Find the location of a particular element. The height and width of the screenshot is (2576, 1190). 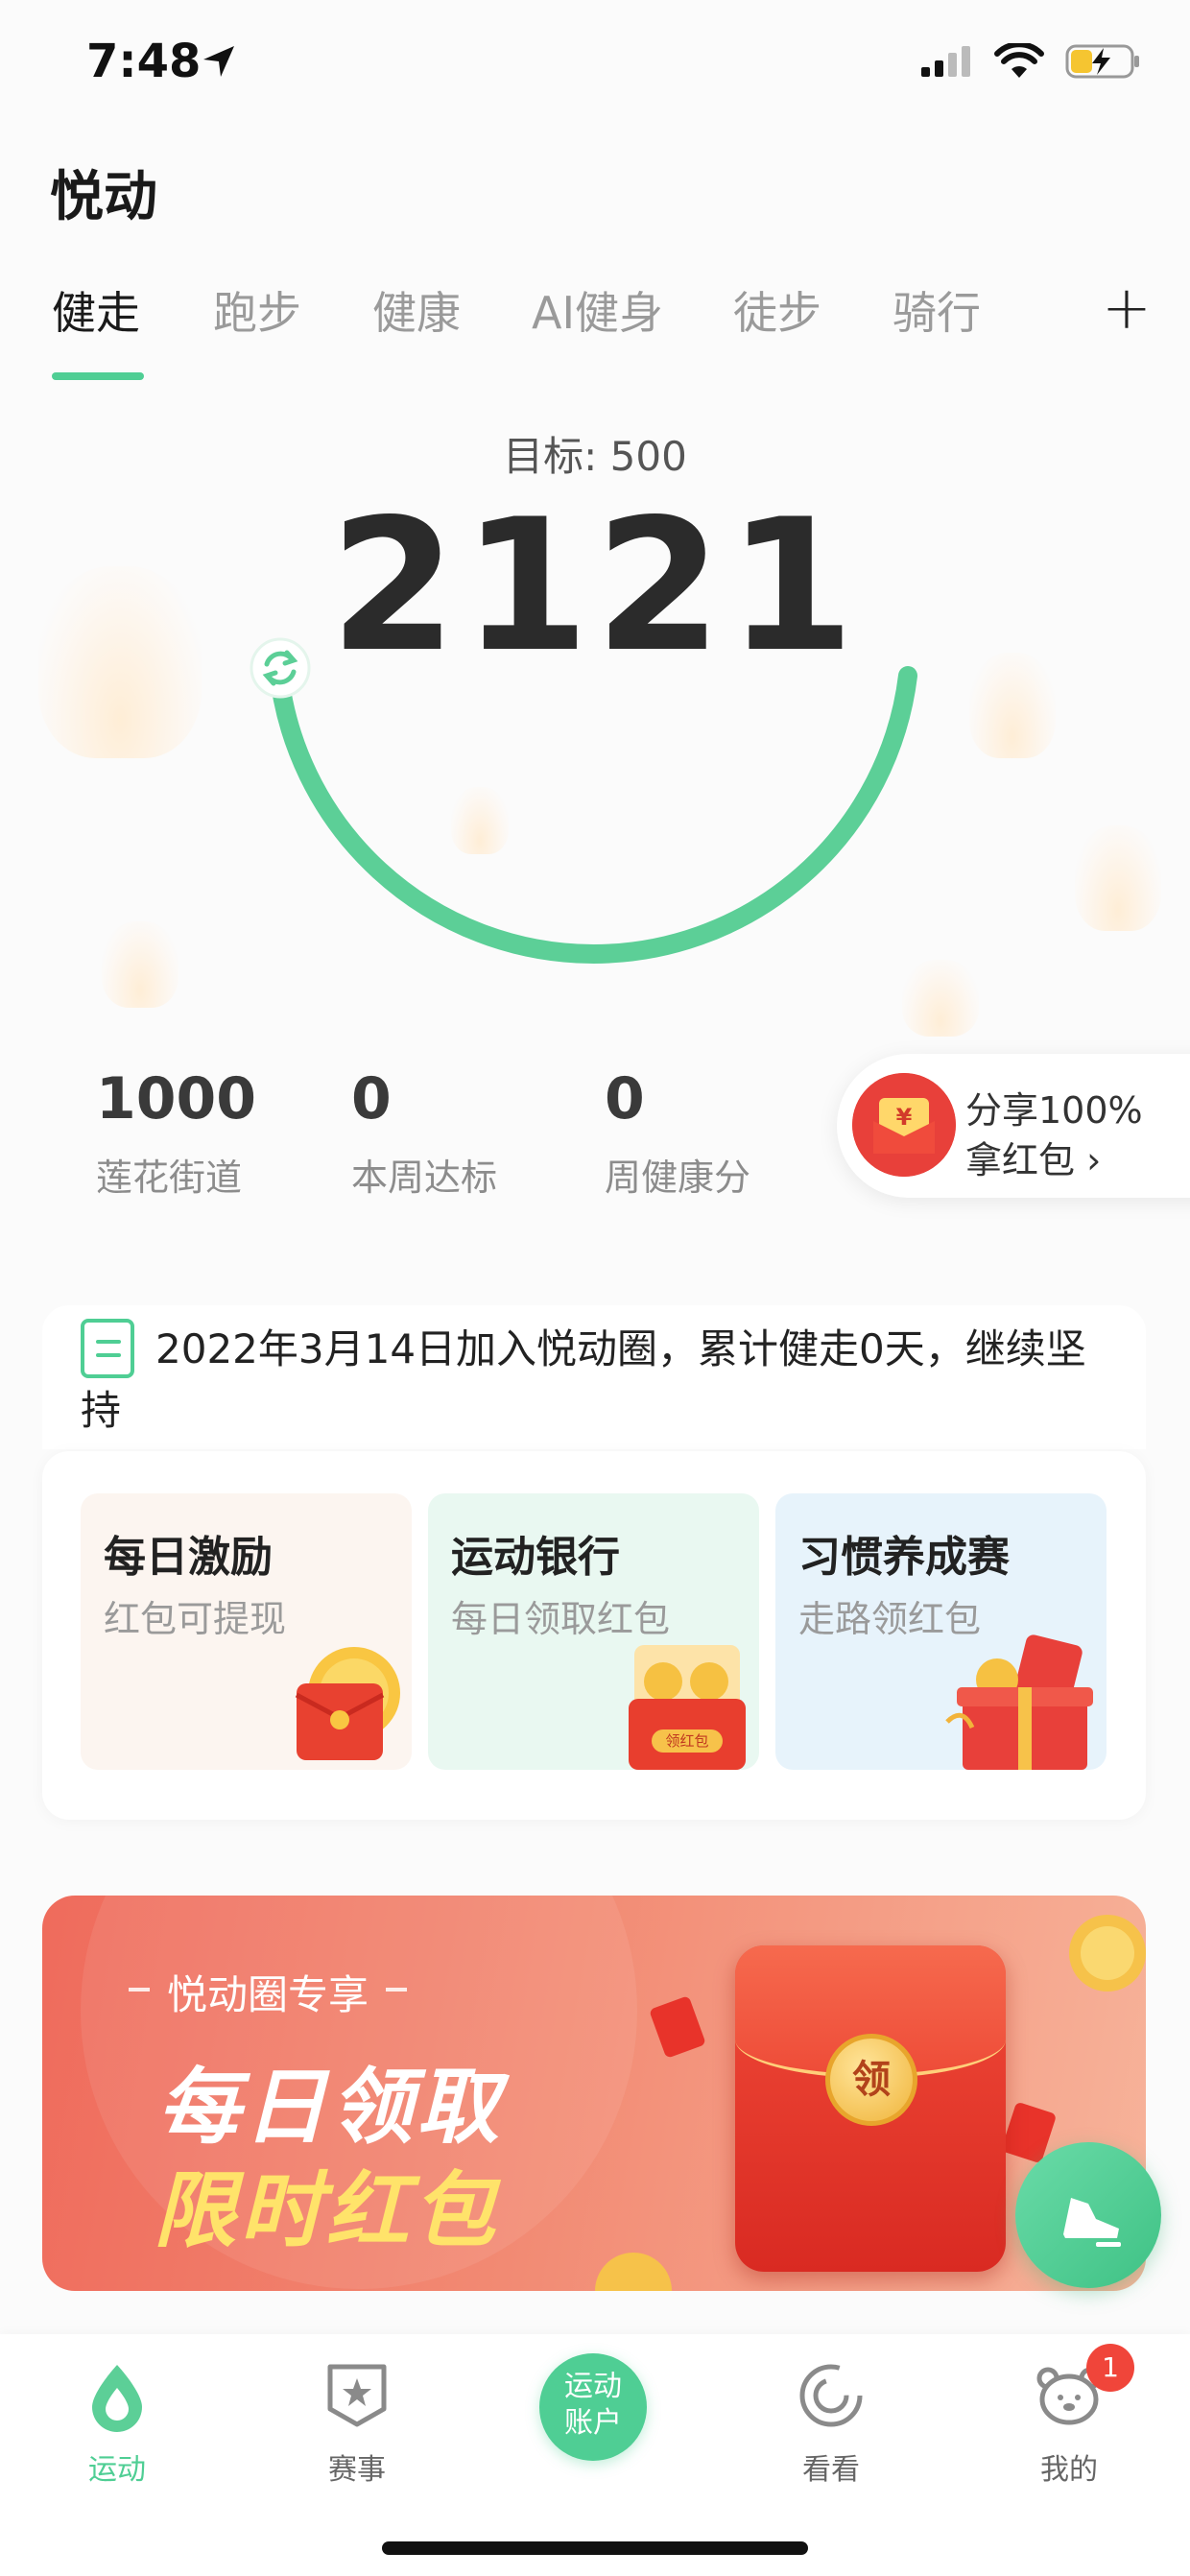

card-sport-bank: 运动银行 每日领取红包 领红包 is located at coordinates (594, 1631).